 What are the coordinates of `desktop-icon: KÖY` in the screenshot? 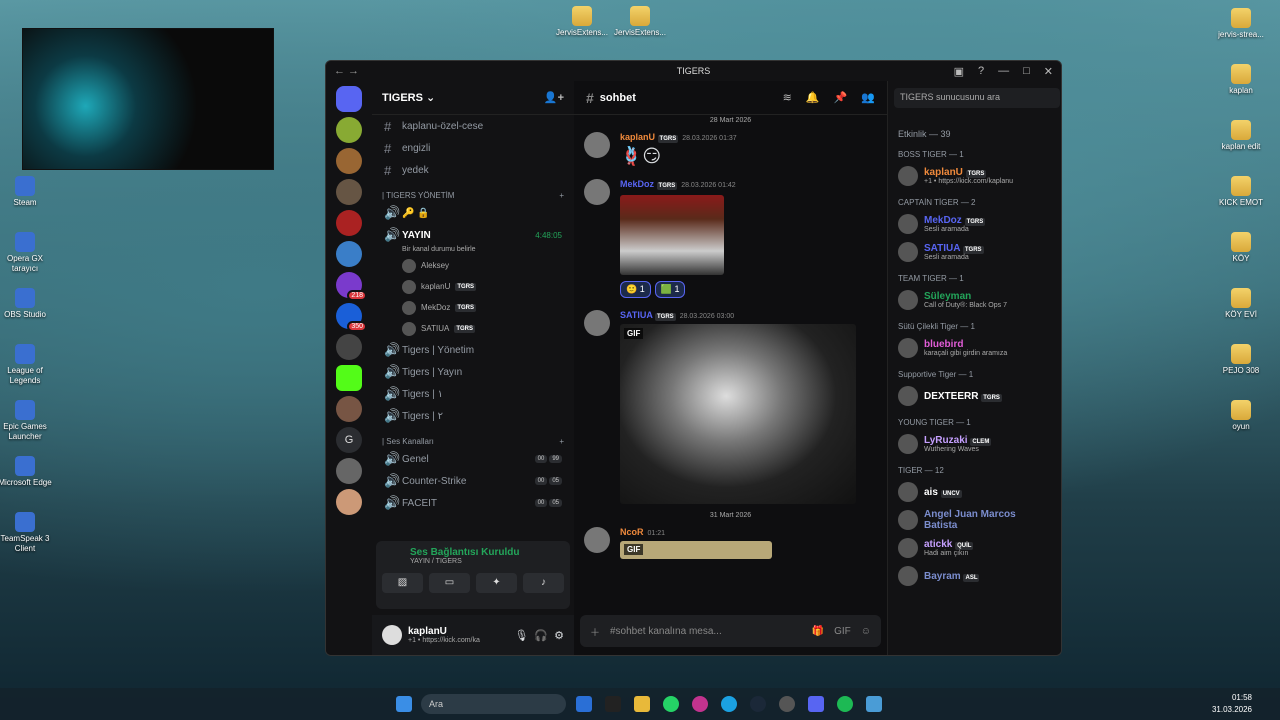 It's located at (1241, 248).